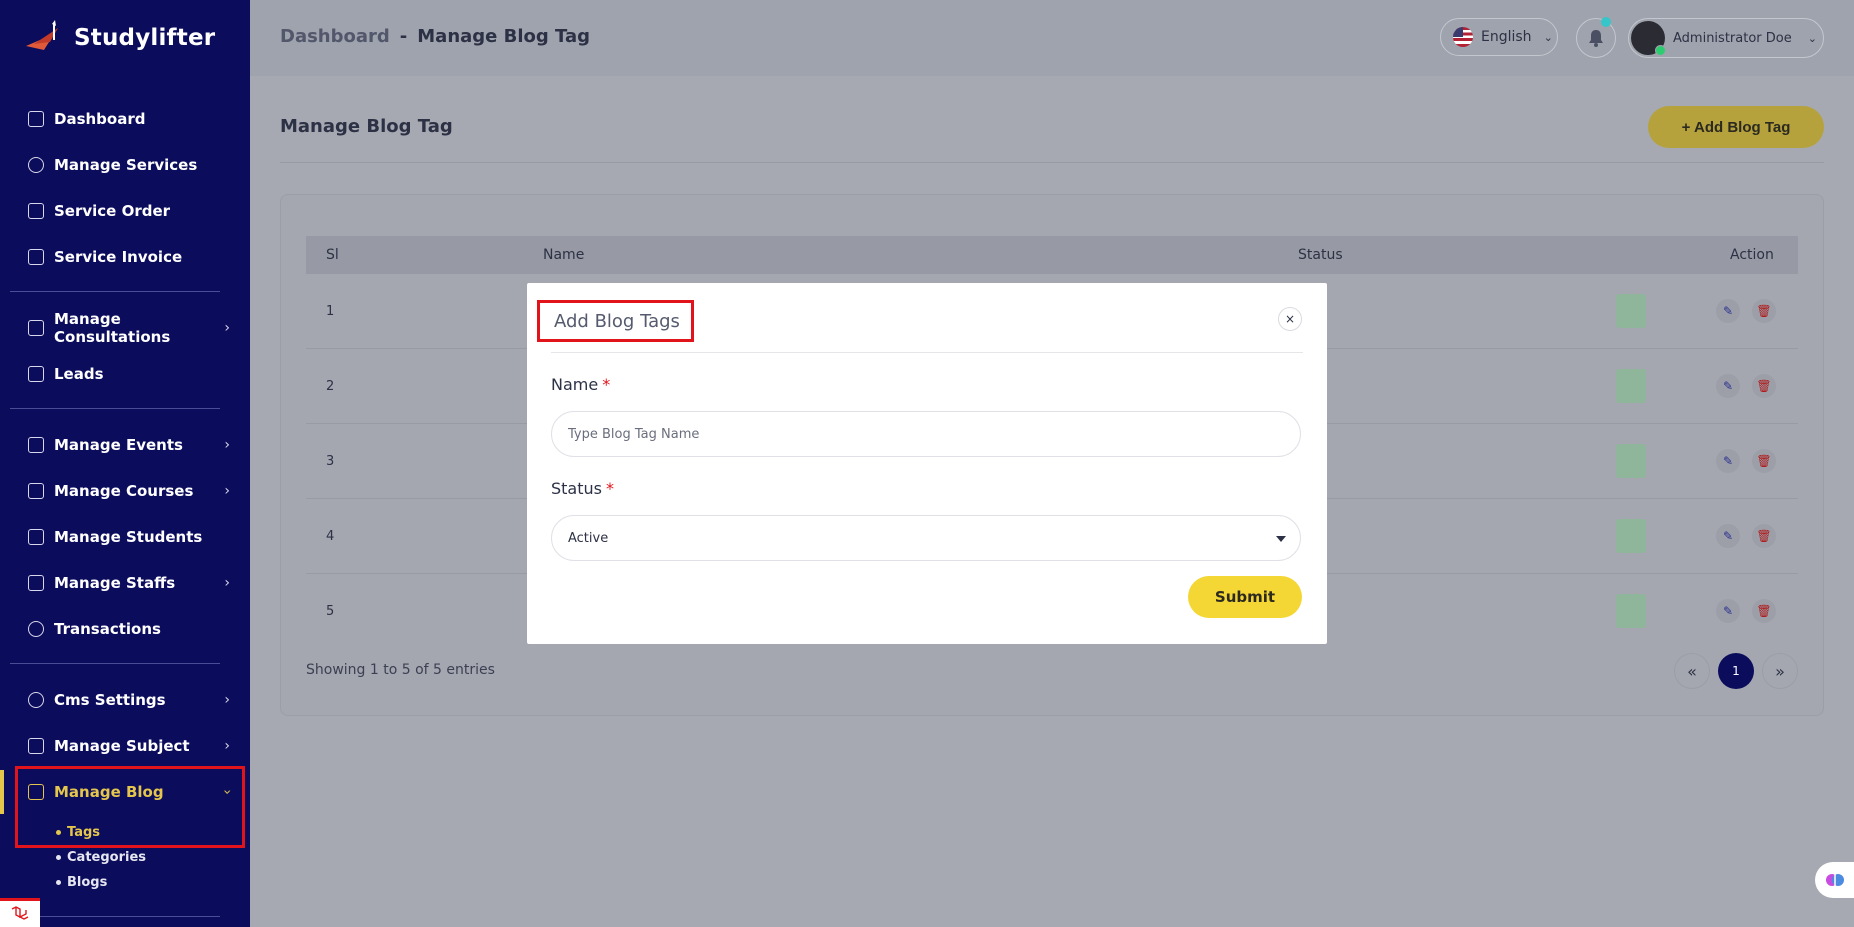  Describe the element at coordinates (1596, 38) in the screenshot. I see `bell-icon` at that location.